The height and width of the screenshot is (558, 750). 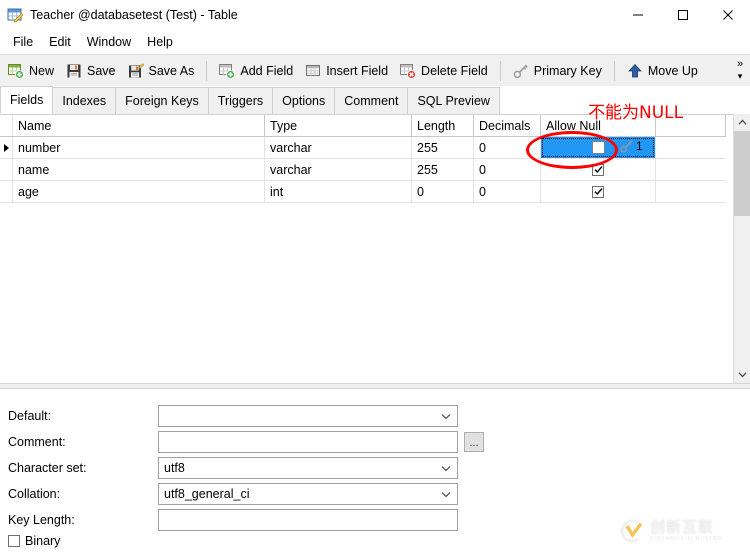 I want to click on collation-value: utf8_general_ci, so click(x=207, y=494).